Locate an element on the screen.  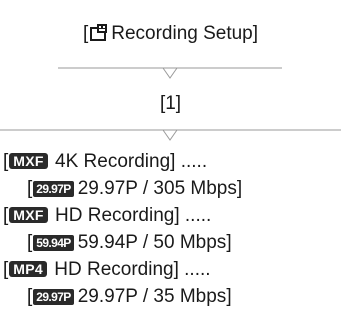
setting-value: 59.94P / 50 Mbps is located at coordinates (152, 242).